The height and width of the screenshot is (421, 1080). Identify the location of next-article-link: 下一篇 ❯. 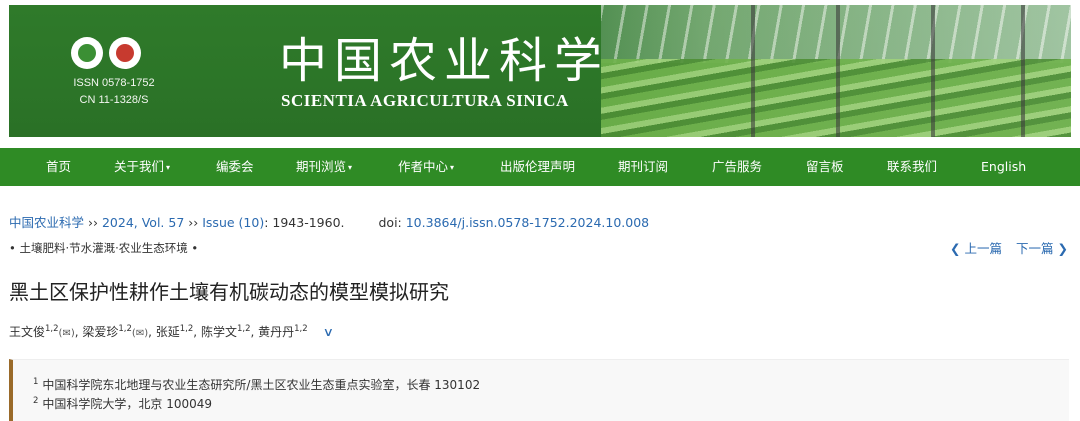
(1042, 248).